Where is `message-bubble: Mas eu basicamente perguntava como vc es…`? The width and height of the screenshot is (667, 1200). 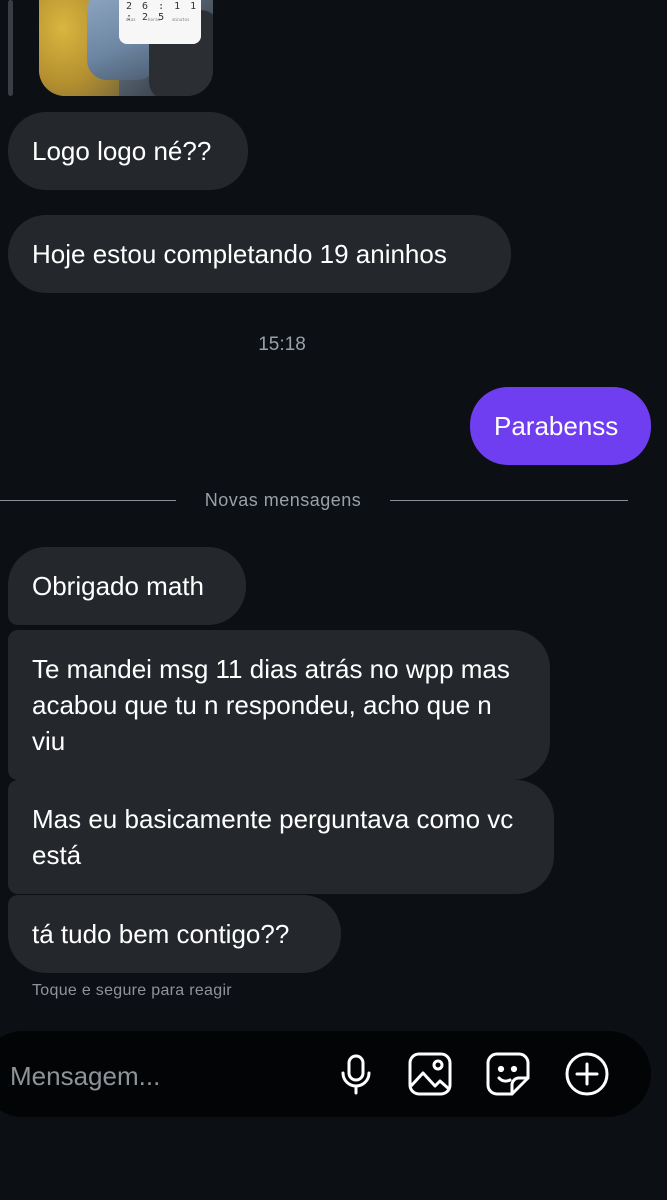 message-bubble: Mas eu basicamente perguntava como vc es… is located at coordinates (281, 837).